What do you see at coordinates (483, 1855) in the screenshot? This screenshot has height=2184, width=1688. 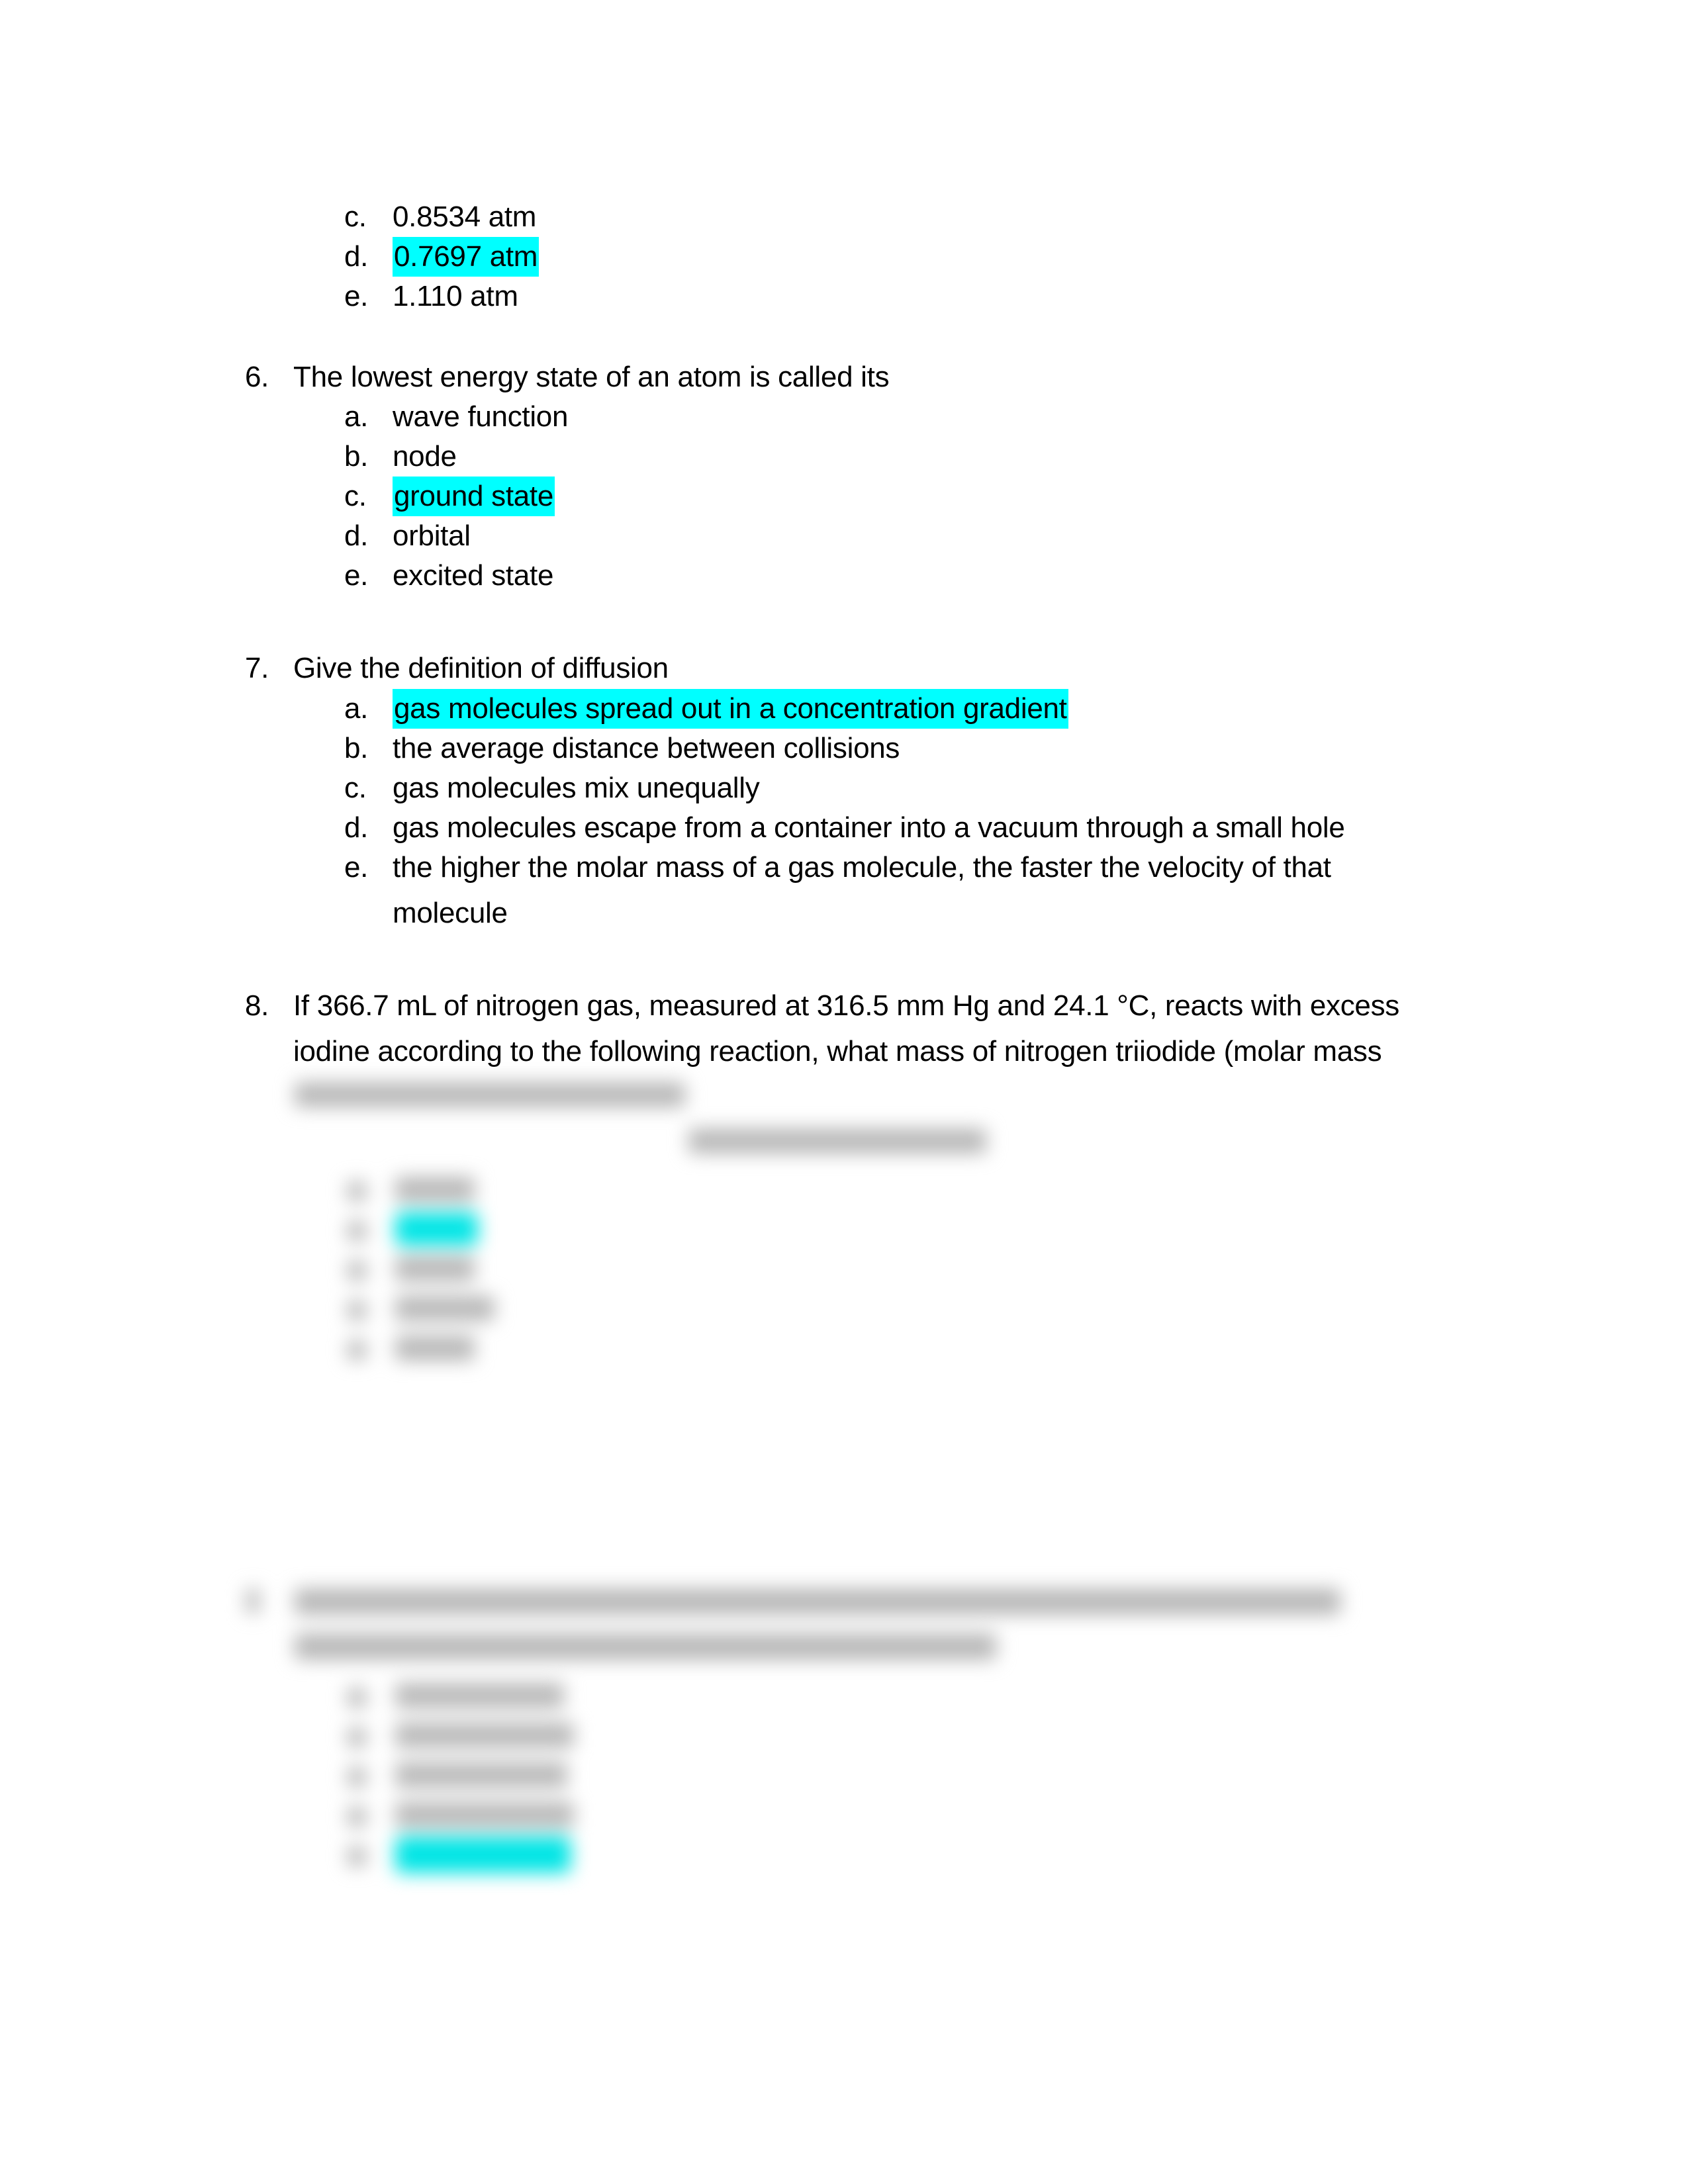 I see `blurred-option-highlighted` at bounding box center [483, 1855].